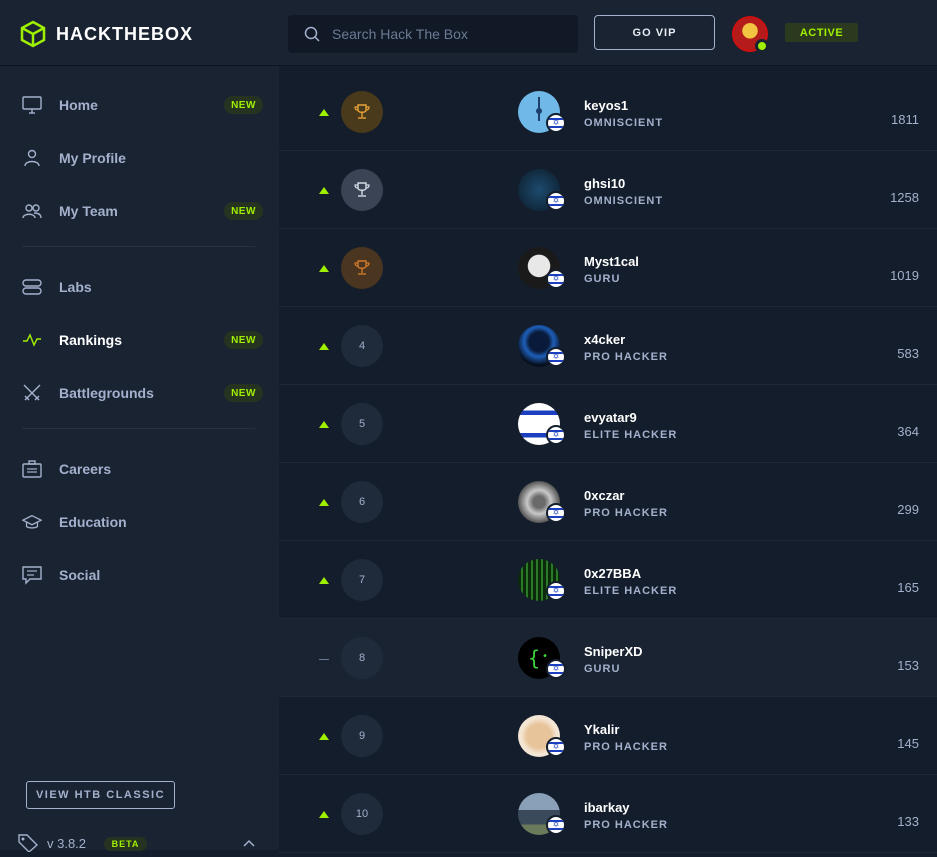 This screenshot has width=937, height=857. What do you see at coordinates (139, 158) in the screenshot?
I see `sidebar-item-my-profile: My Profile` at bounding box center [139, 158].